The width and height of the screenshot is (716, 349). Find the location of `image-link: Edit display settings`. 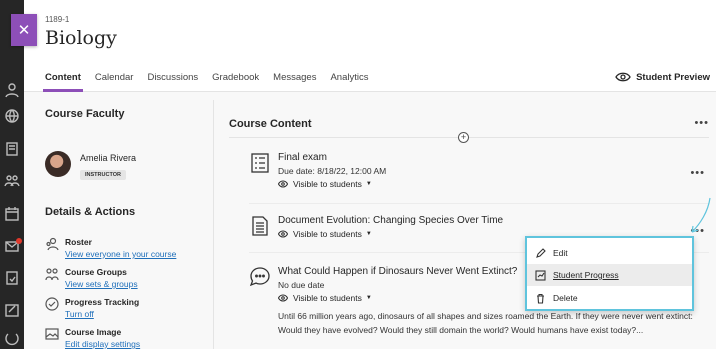

image-link: Edit display settings is located at coordinates (102, 344).